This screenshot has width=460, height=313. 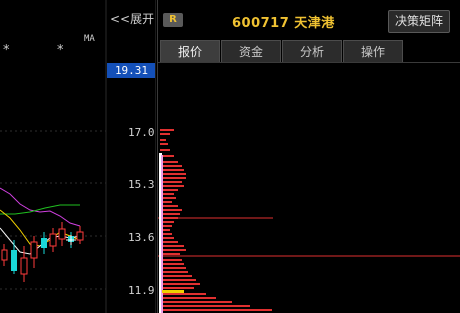 What do you see at coordinates (42, 252) in the screenshot?
I see `candles` at bounding box center [42, 252].